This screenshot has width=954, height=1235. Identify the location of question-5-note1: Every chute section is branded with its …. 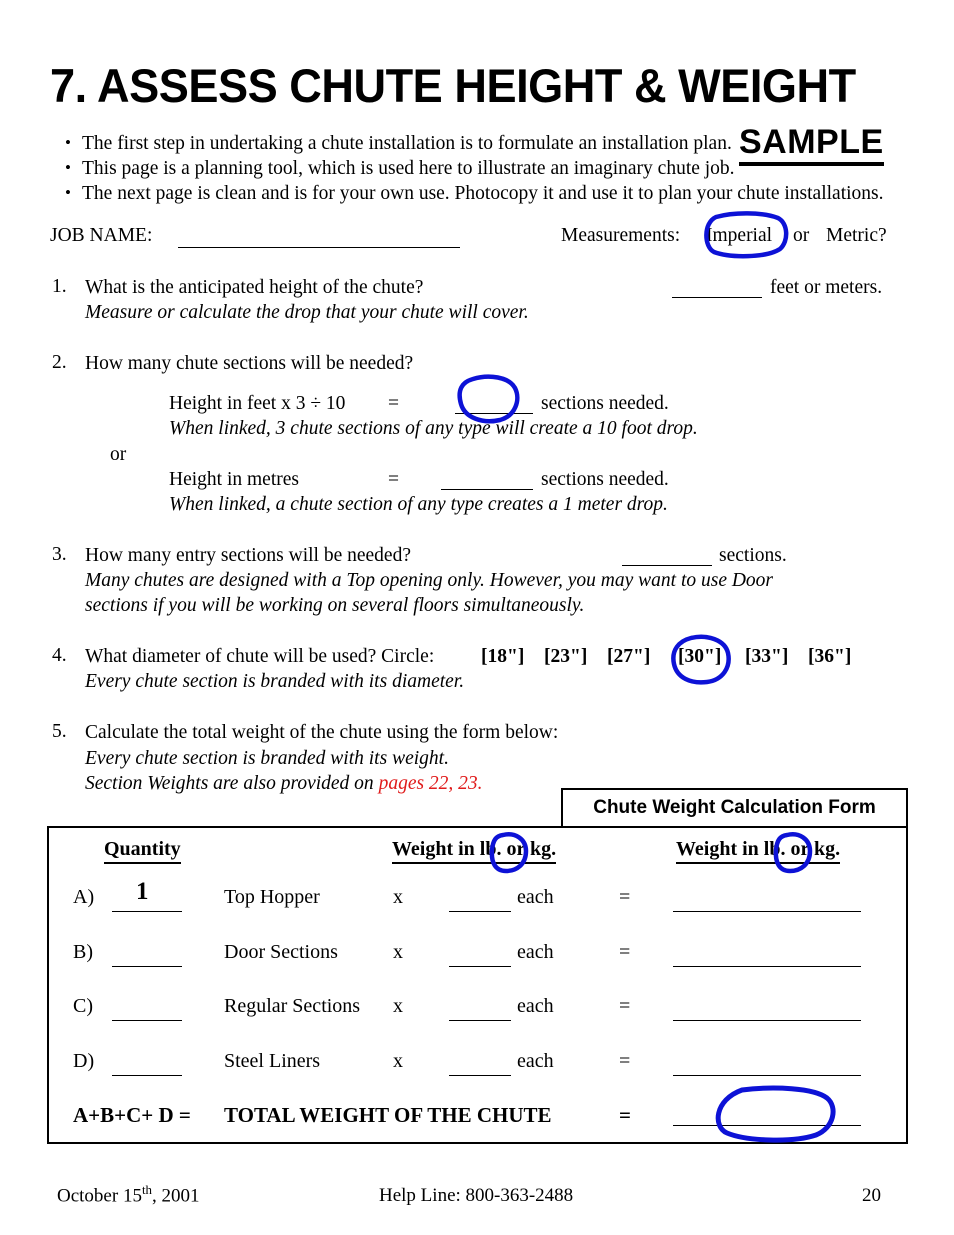
(267, 758).